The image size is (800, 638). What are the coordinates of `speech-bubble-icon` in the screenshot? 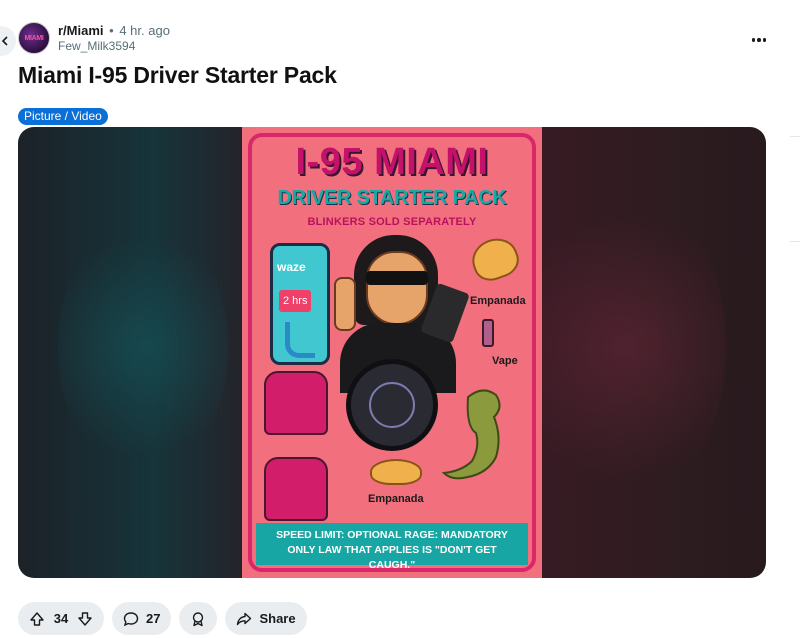 It's located at (131, 618).